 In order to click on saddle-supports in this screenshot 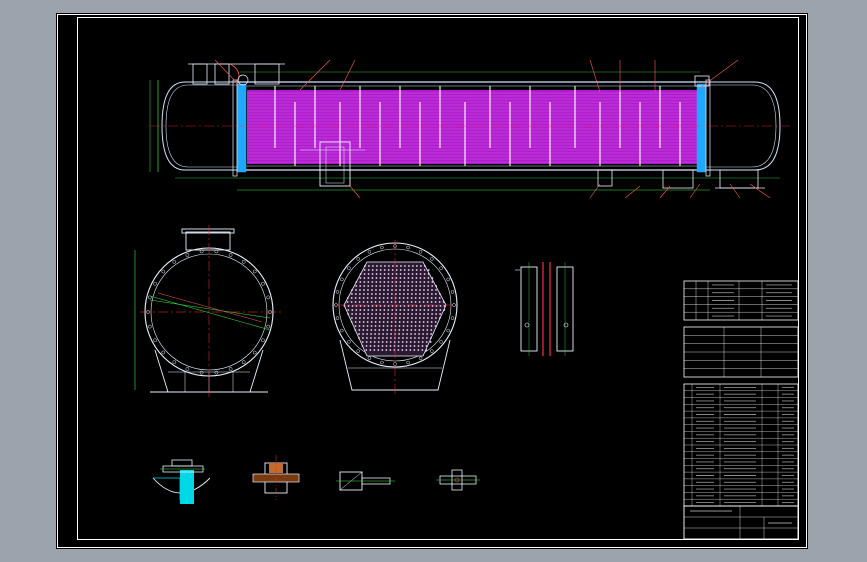, I will do `click(681, 179)`.